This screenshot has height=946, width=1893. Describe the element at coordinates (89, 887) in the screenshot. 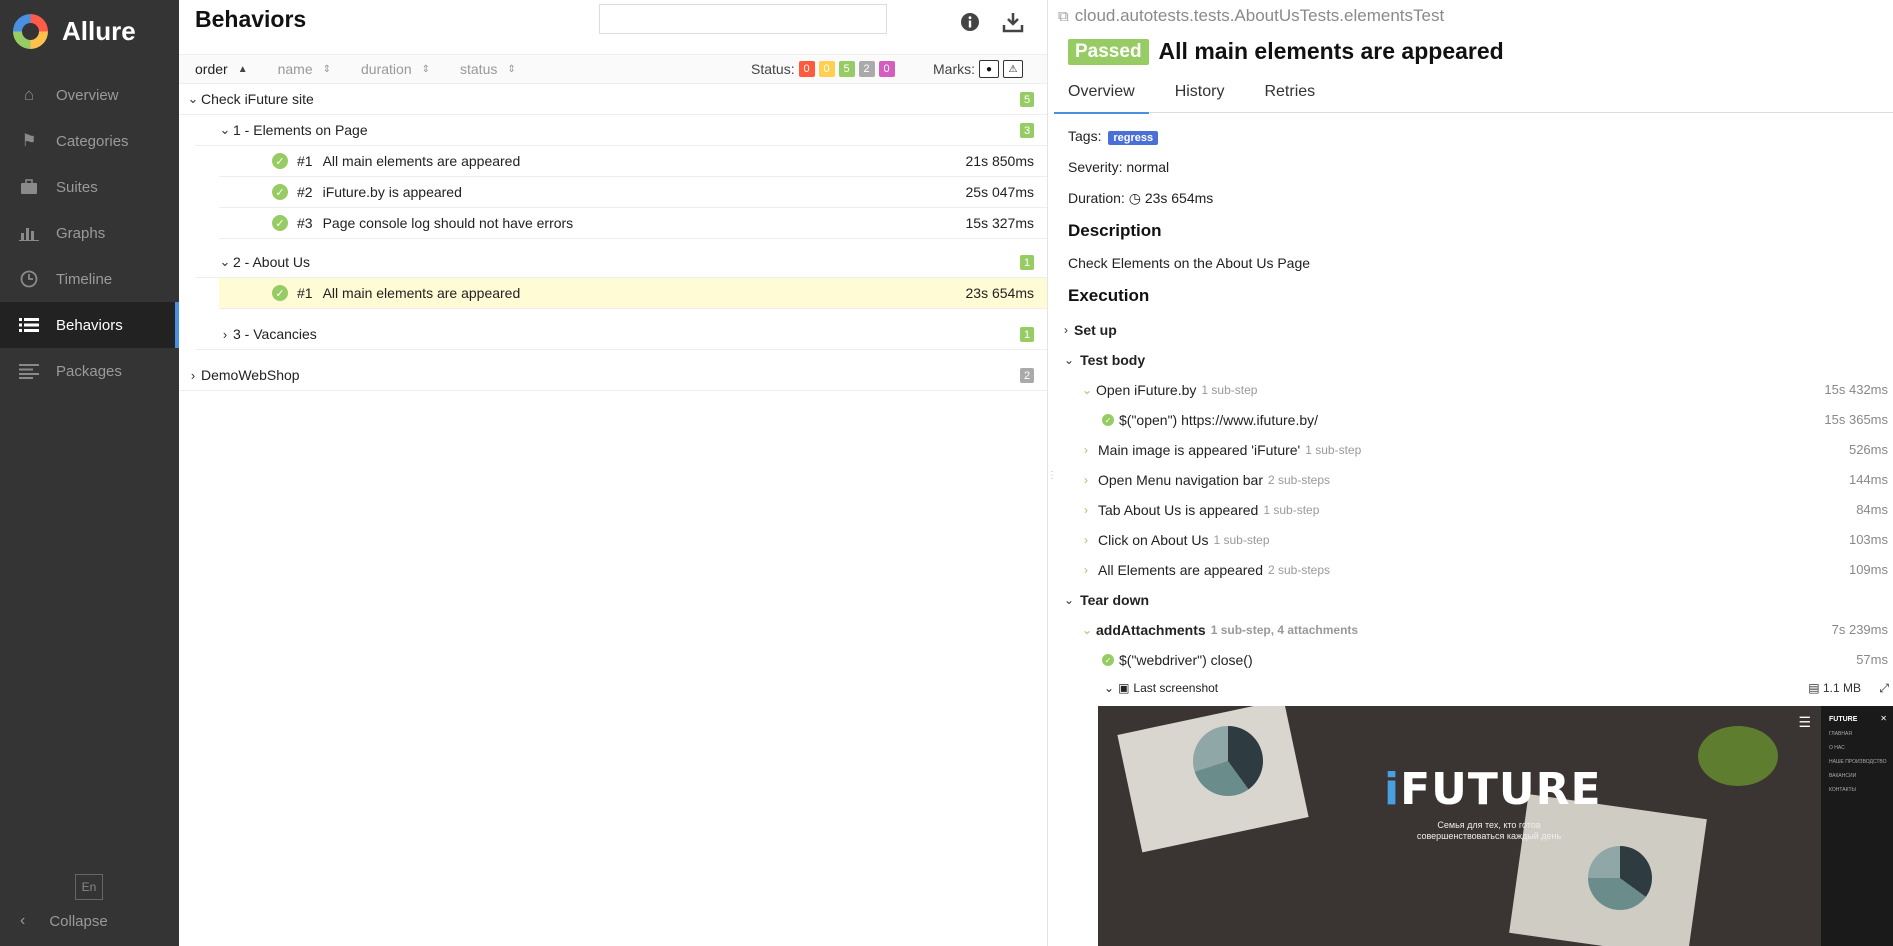

I see `language-switch: En` at that location.